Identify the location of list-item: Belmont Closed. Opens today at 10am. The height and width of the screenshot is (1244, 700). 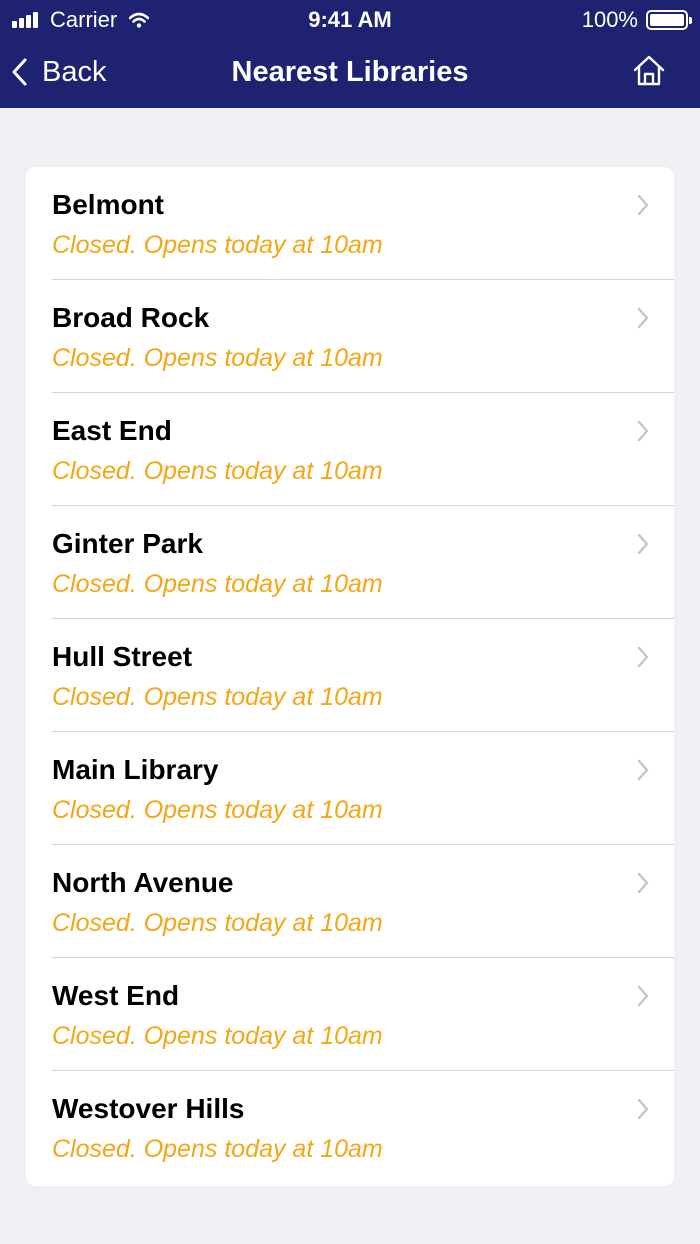
(350, 223).